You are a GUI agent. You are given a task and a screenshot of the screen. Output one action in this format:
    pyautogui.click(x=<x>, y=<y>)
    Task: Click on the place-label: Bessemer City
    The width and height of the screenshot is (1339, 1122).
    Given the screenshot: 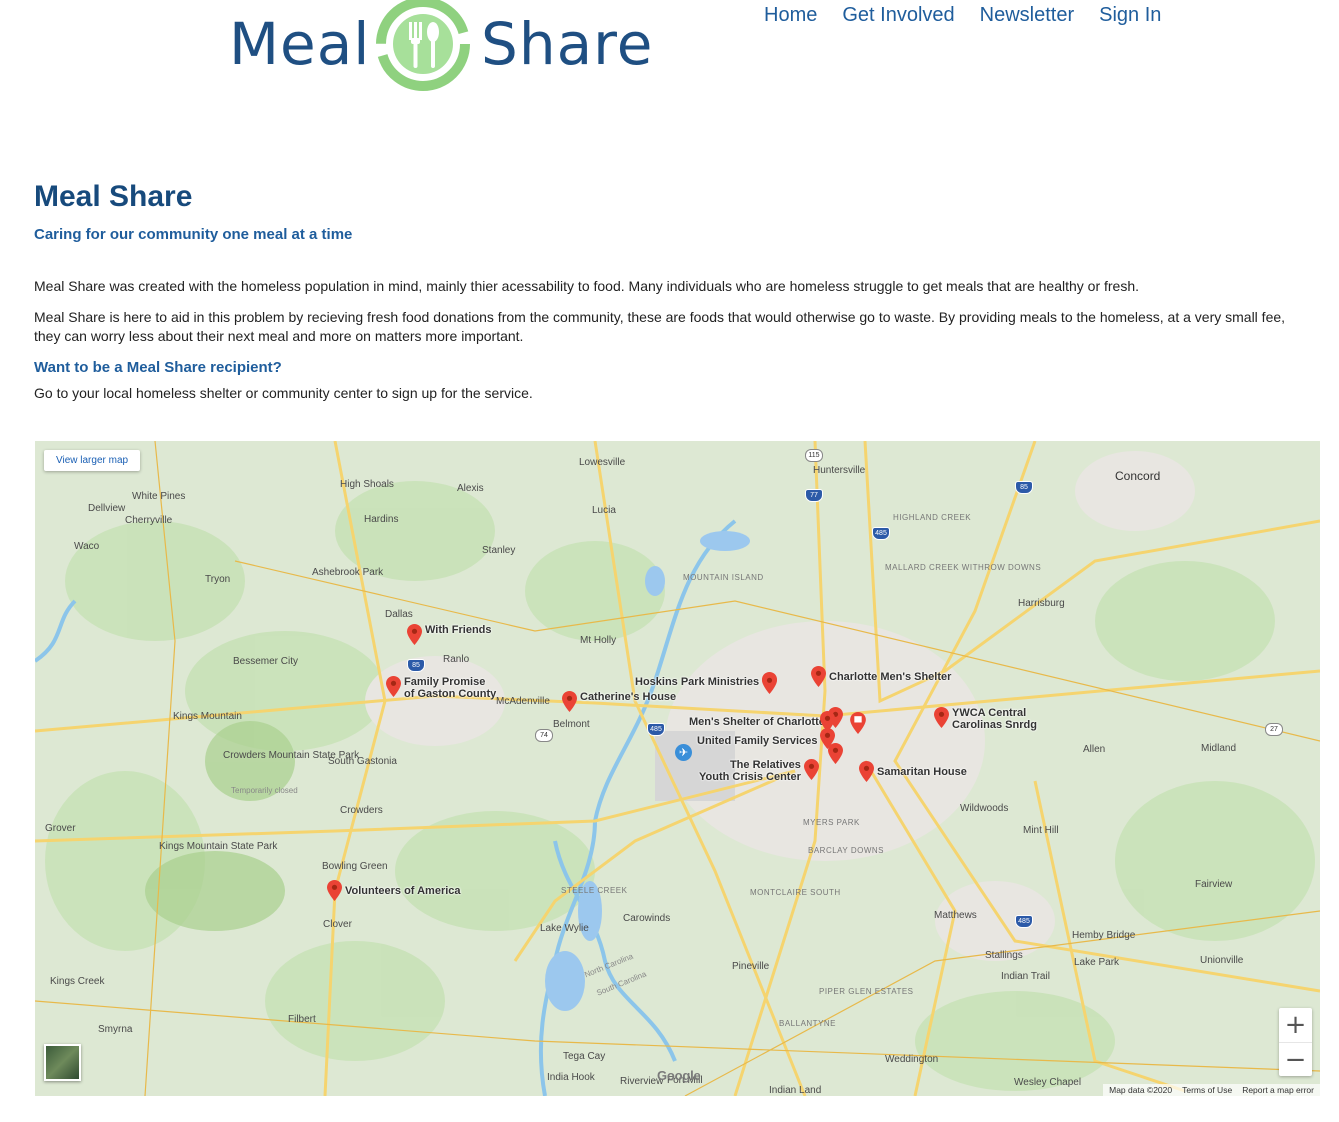 What is the action you would take?
    pyautogui.click(x=266, y=661)
    